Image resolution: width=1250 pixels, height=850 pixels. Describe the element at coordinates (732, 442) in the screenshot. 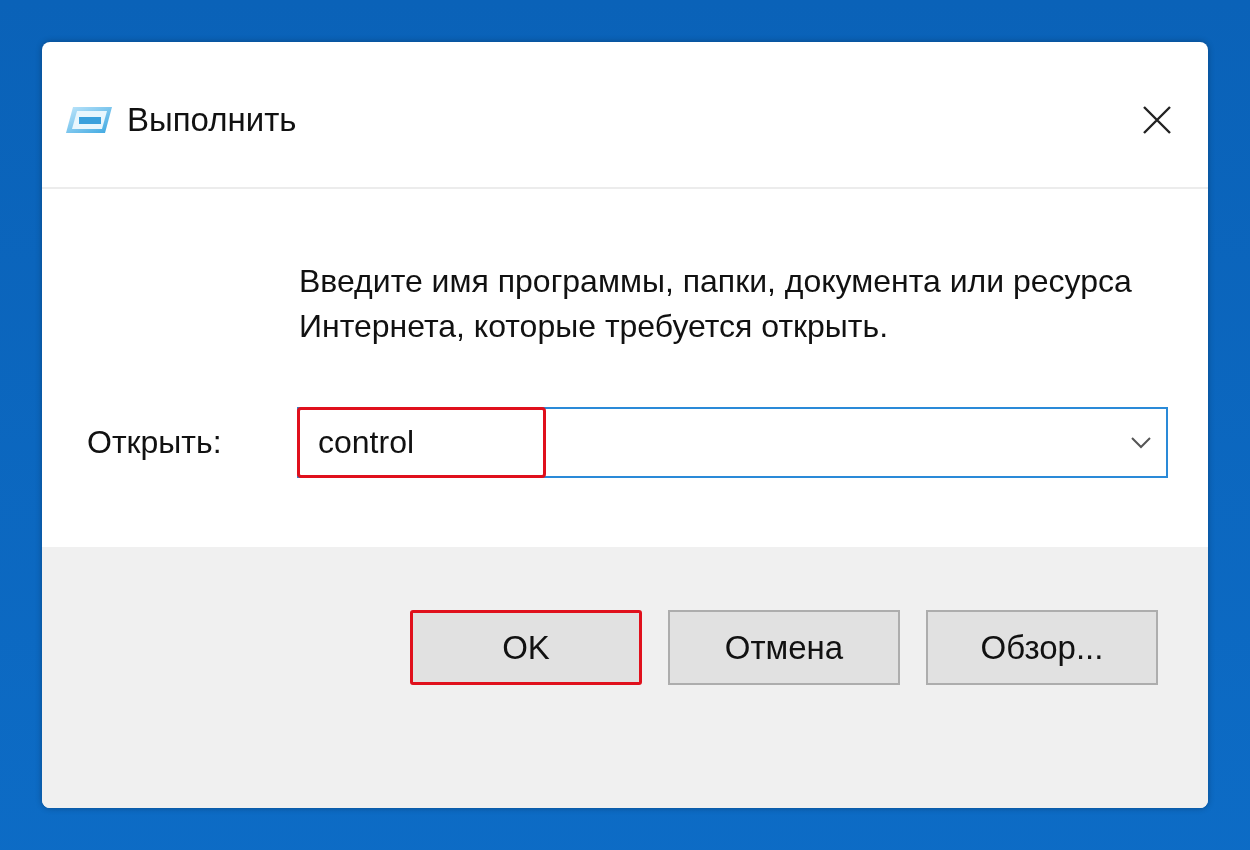

I see `open-combobox: control` at that location.